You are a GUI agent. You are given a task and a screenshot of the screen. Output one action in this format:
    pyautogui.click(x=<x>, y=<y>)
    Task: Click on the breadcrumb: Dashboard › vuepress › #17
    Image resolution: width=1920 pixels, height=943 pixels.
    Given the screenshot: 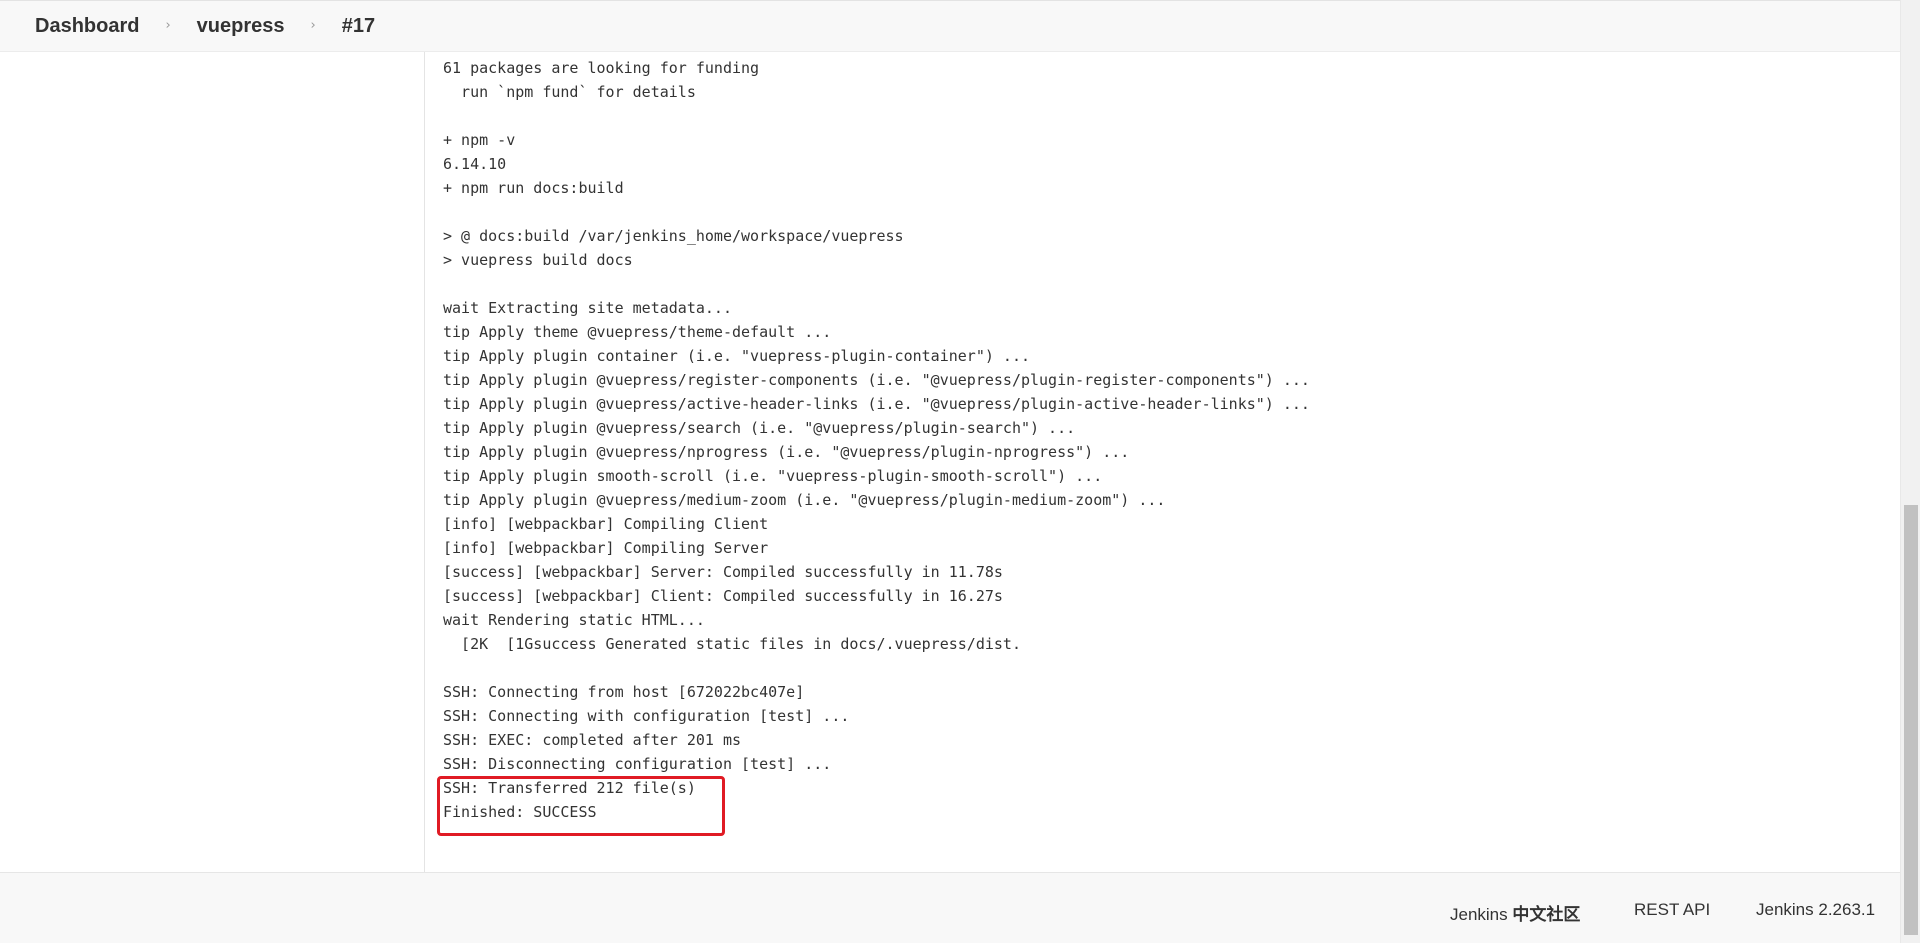 What is the action you would take?
    pyautogui.click(x=950, y=26)
    